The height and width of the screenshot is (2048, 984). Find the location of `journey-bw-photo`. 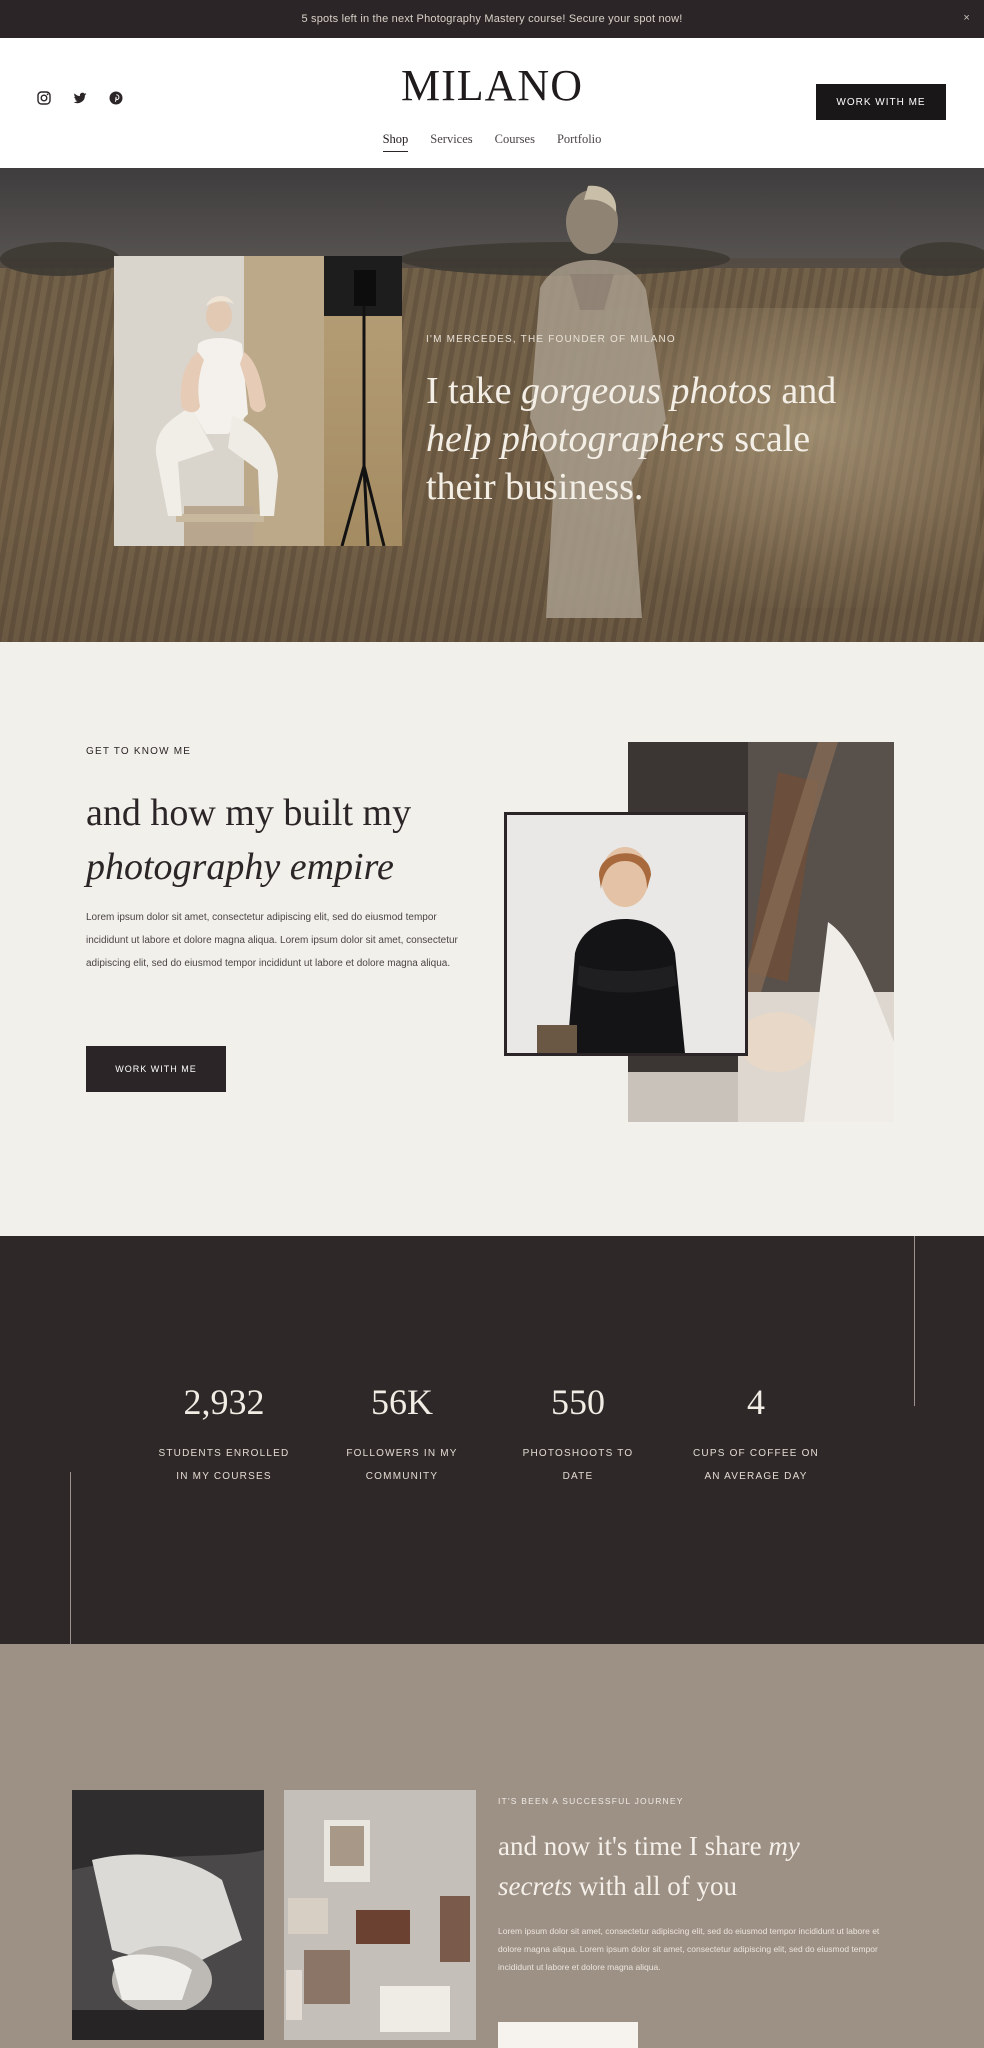

journey-bw-photo is located at coordinates (168, 1915).